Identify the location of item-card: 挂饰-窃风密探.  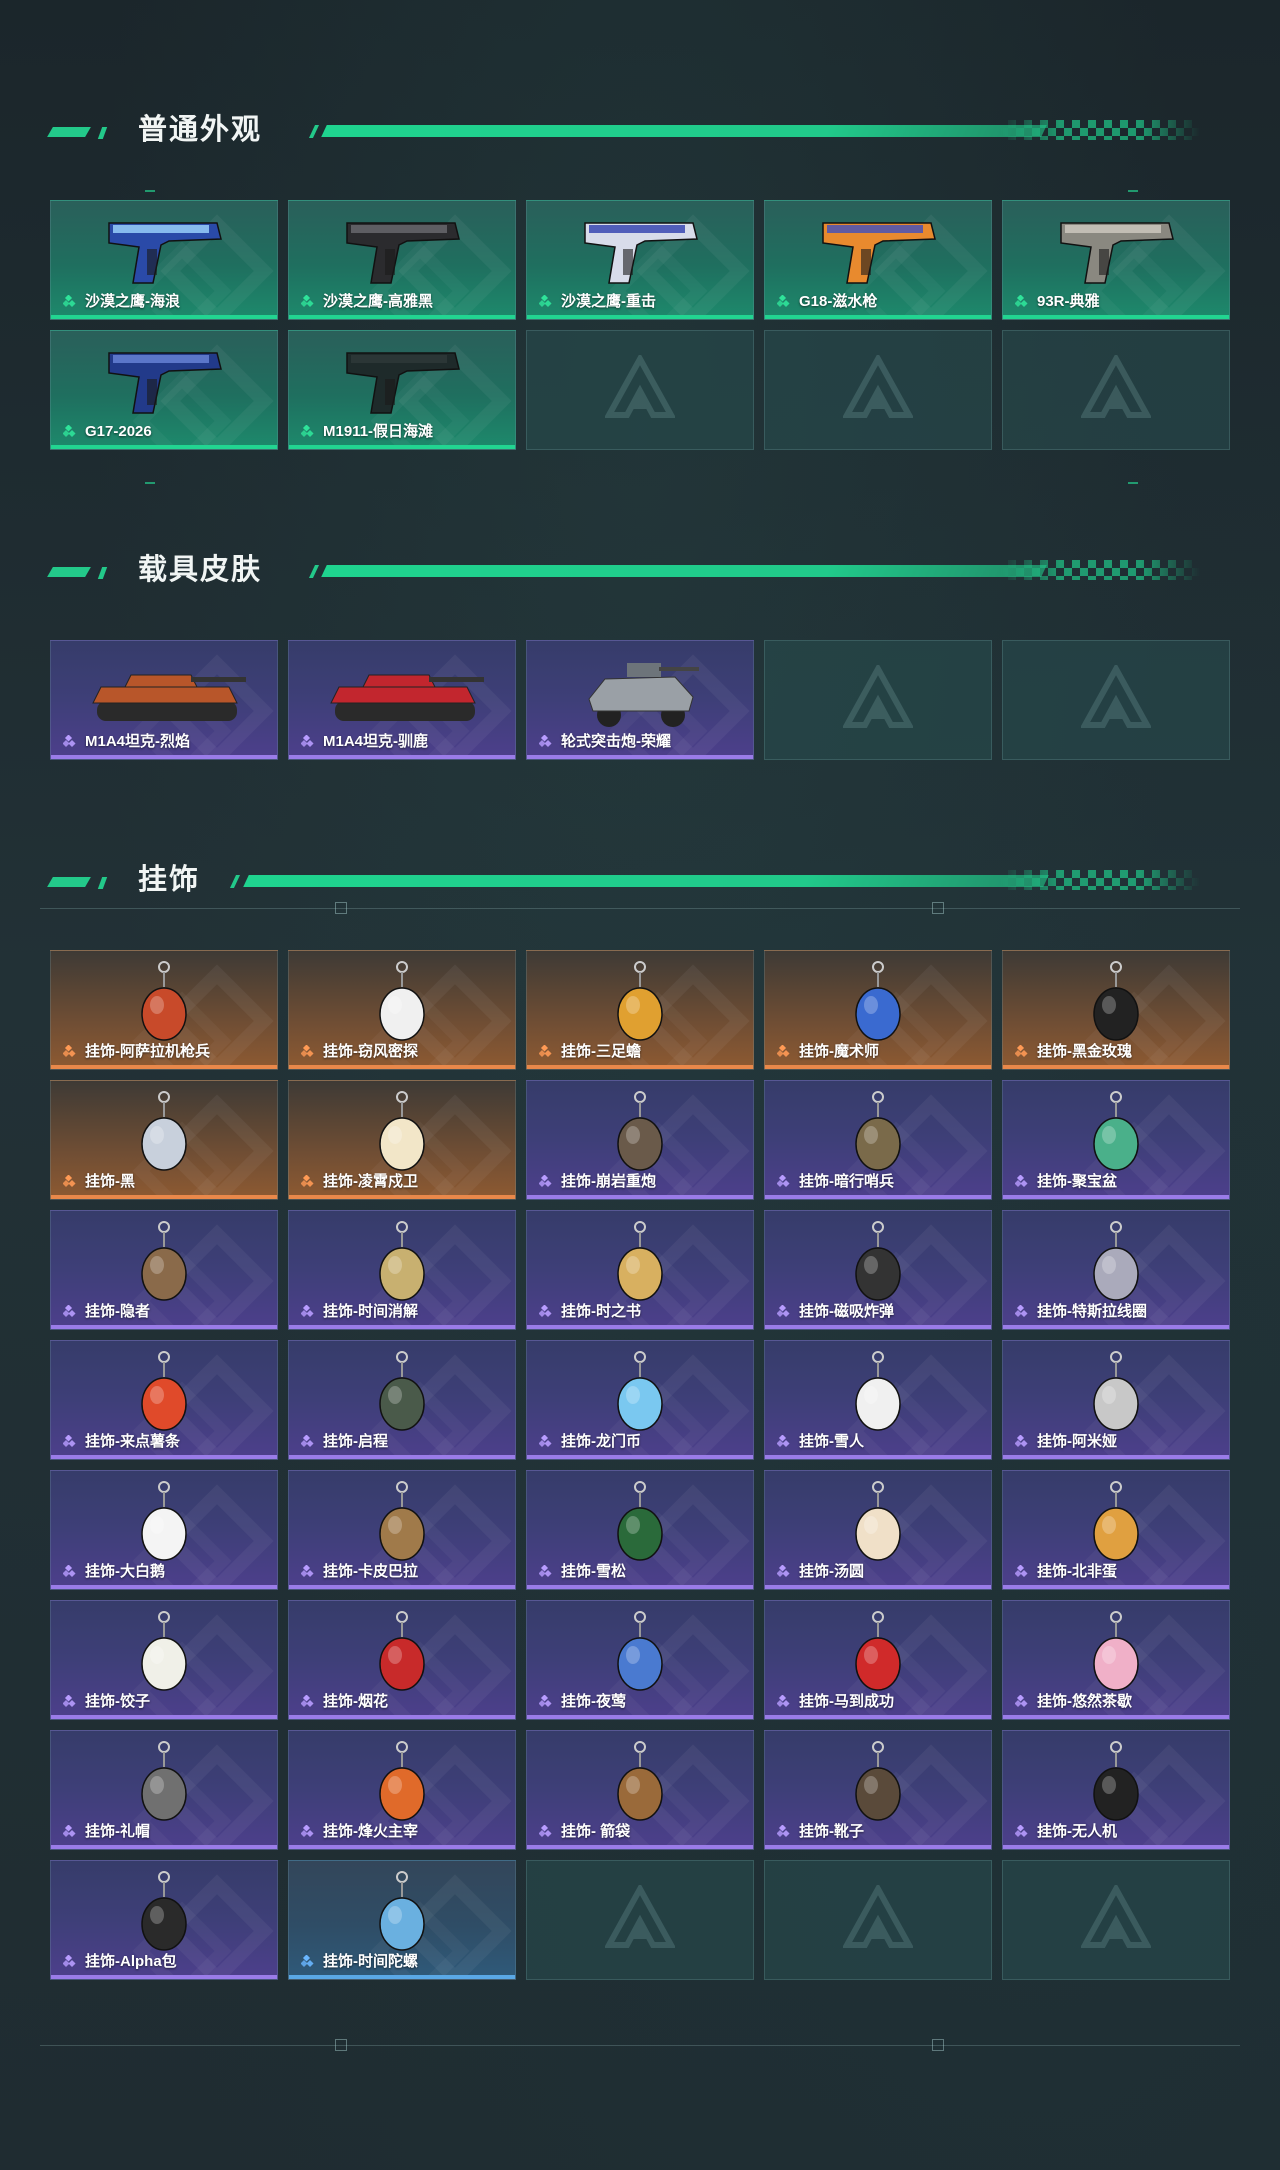
(402, 1010).